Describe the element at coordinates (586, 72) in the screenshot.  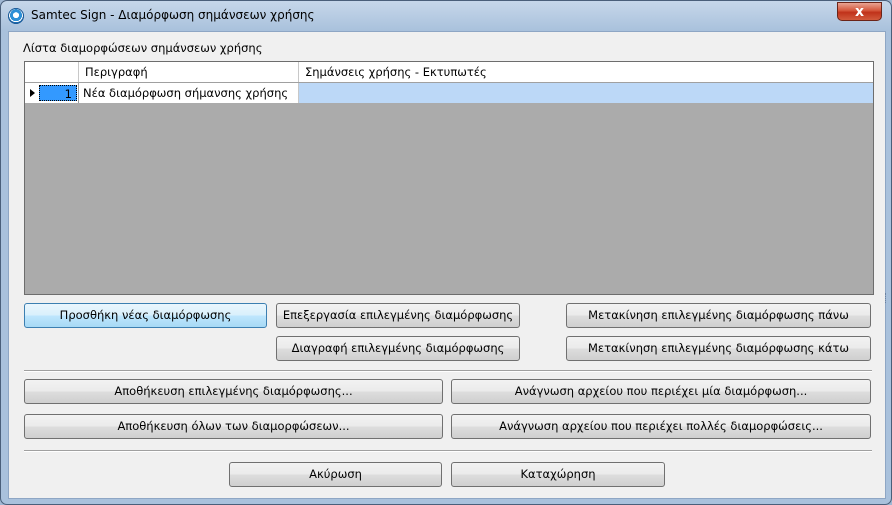
I see `column-header-labels-printers: Σημάνσεις χρήσης - Εκτυπωτές` at that location.